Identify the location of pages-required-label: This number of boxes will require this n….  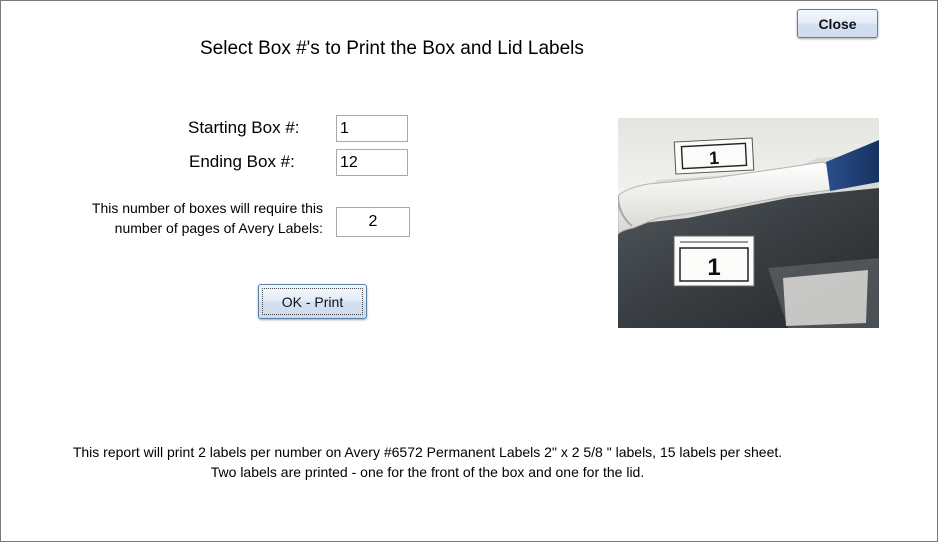
(182, 218).